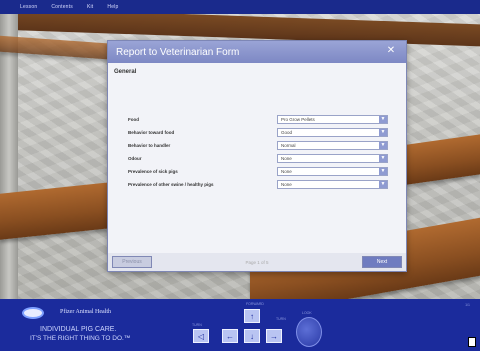 The width and height of the screenshot is (480, 351). Describe the element at coordinates (382, 262) in the screenshot. I see `next-button: Next` at that location.